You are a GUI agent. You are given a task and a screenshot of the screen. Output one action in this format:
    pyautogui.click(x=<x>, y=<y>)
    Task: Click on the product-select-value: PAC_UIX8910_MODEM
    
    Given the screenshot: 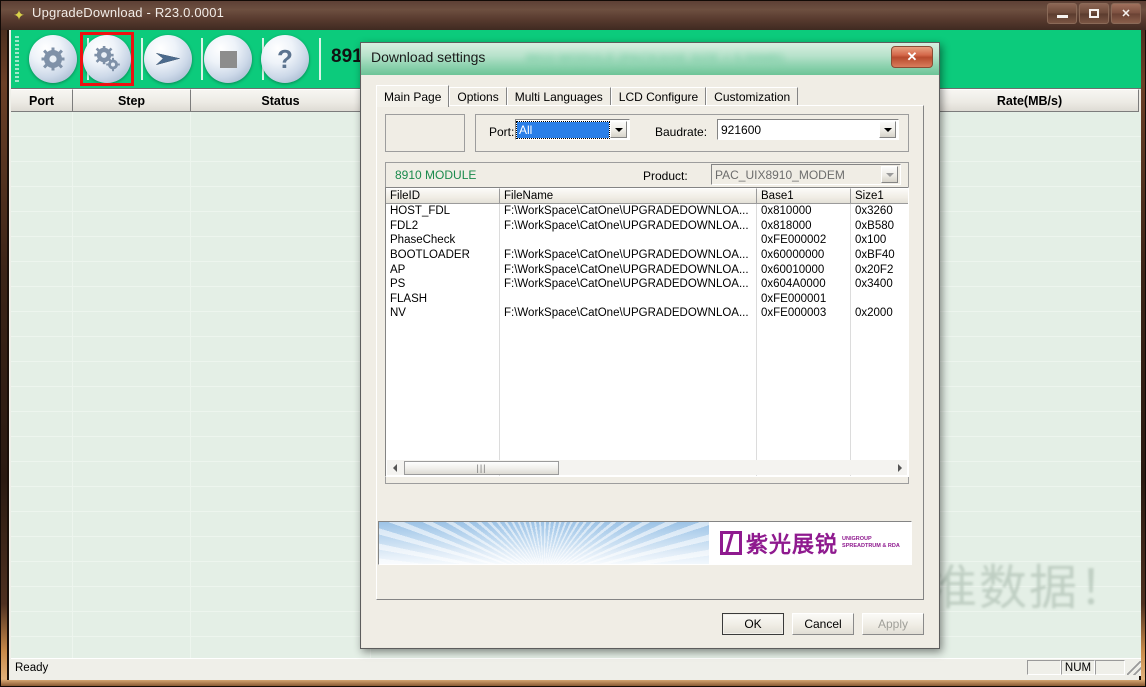 What is the action you would take?
    pyautogui.click(x=780, y=174)
    